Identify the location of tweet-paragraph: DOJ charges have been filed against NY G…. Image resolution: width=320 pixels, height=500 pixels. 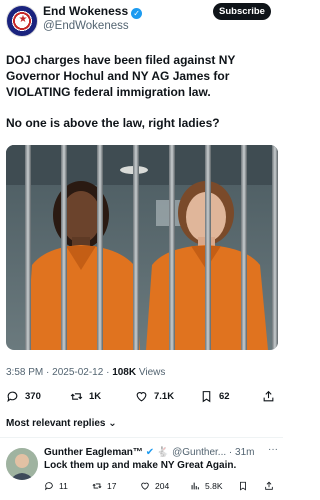
(121, 76).